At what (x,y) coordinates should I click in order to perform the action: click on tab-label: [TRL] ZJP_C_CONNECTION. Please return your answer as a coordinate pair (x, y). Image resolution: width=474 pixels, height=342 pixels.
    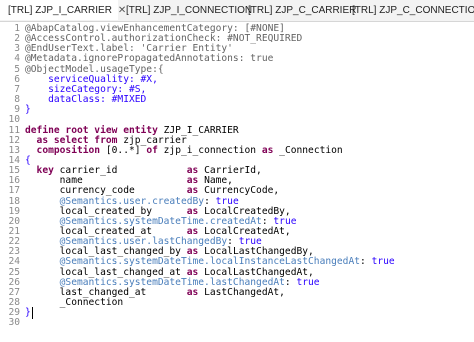
    Looking at the image, I should click on (413, 10).